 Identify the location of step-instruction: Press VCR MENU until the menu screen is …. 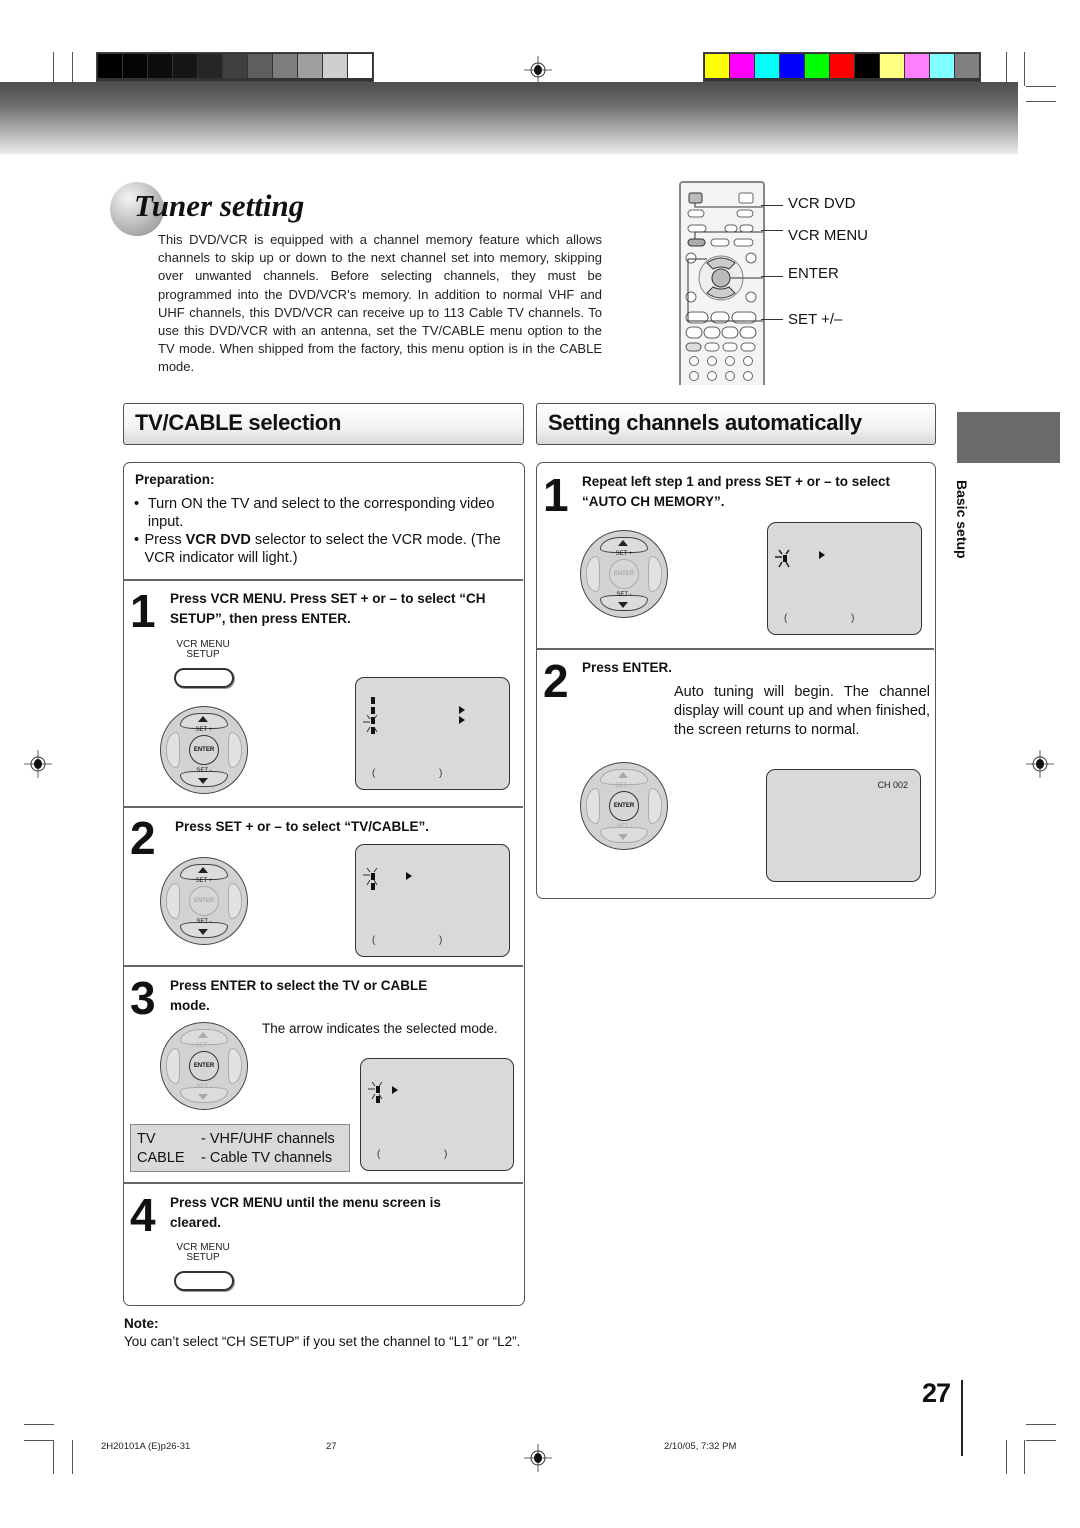
(305, 1212).